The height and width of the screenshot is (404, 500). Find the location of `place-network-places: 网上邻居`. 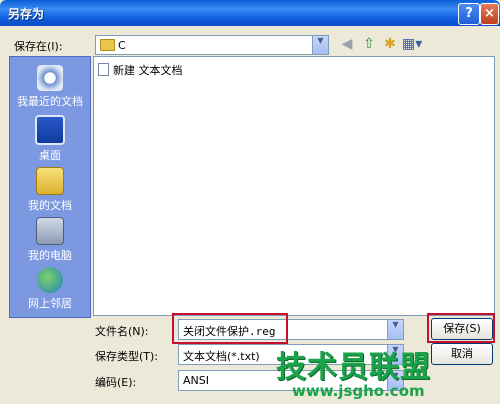

place-network-places: 网上邻居 is located at coordinates (50, 289).